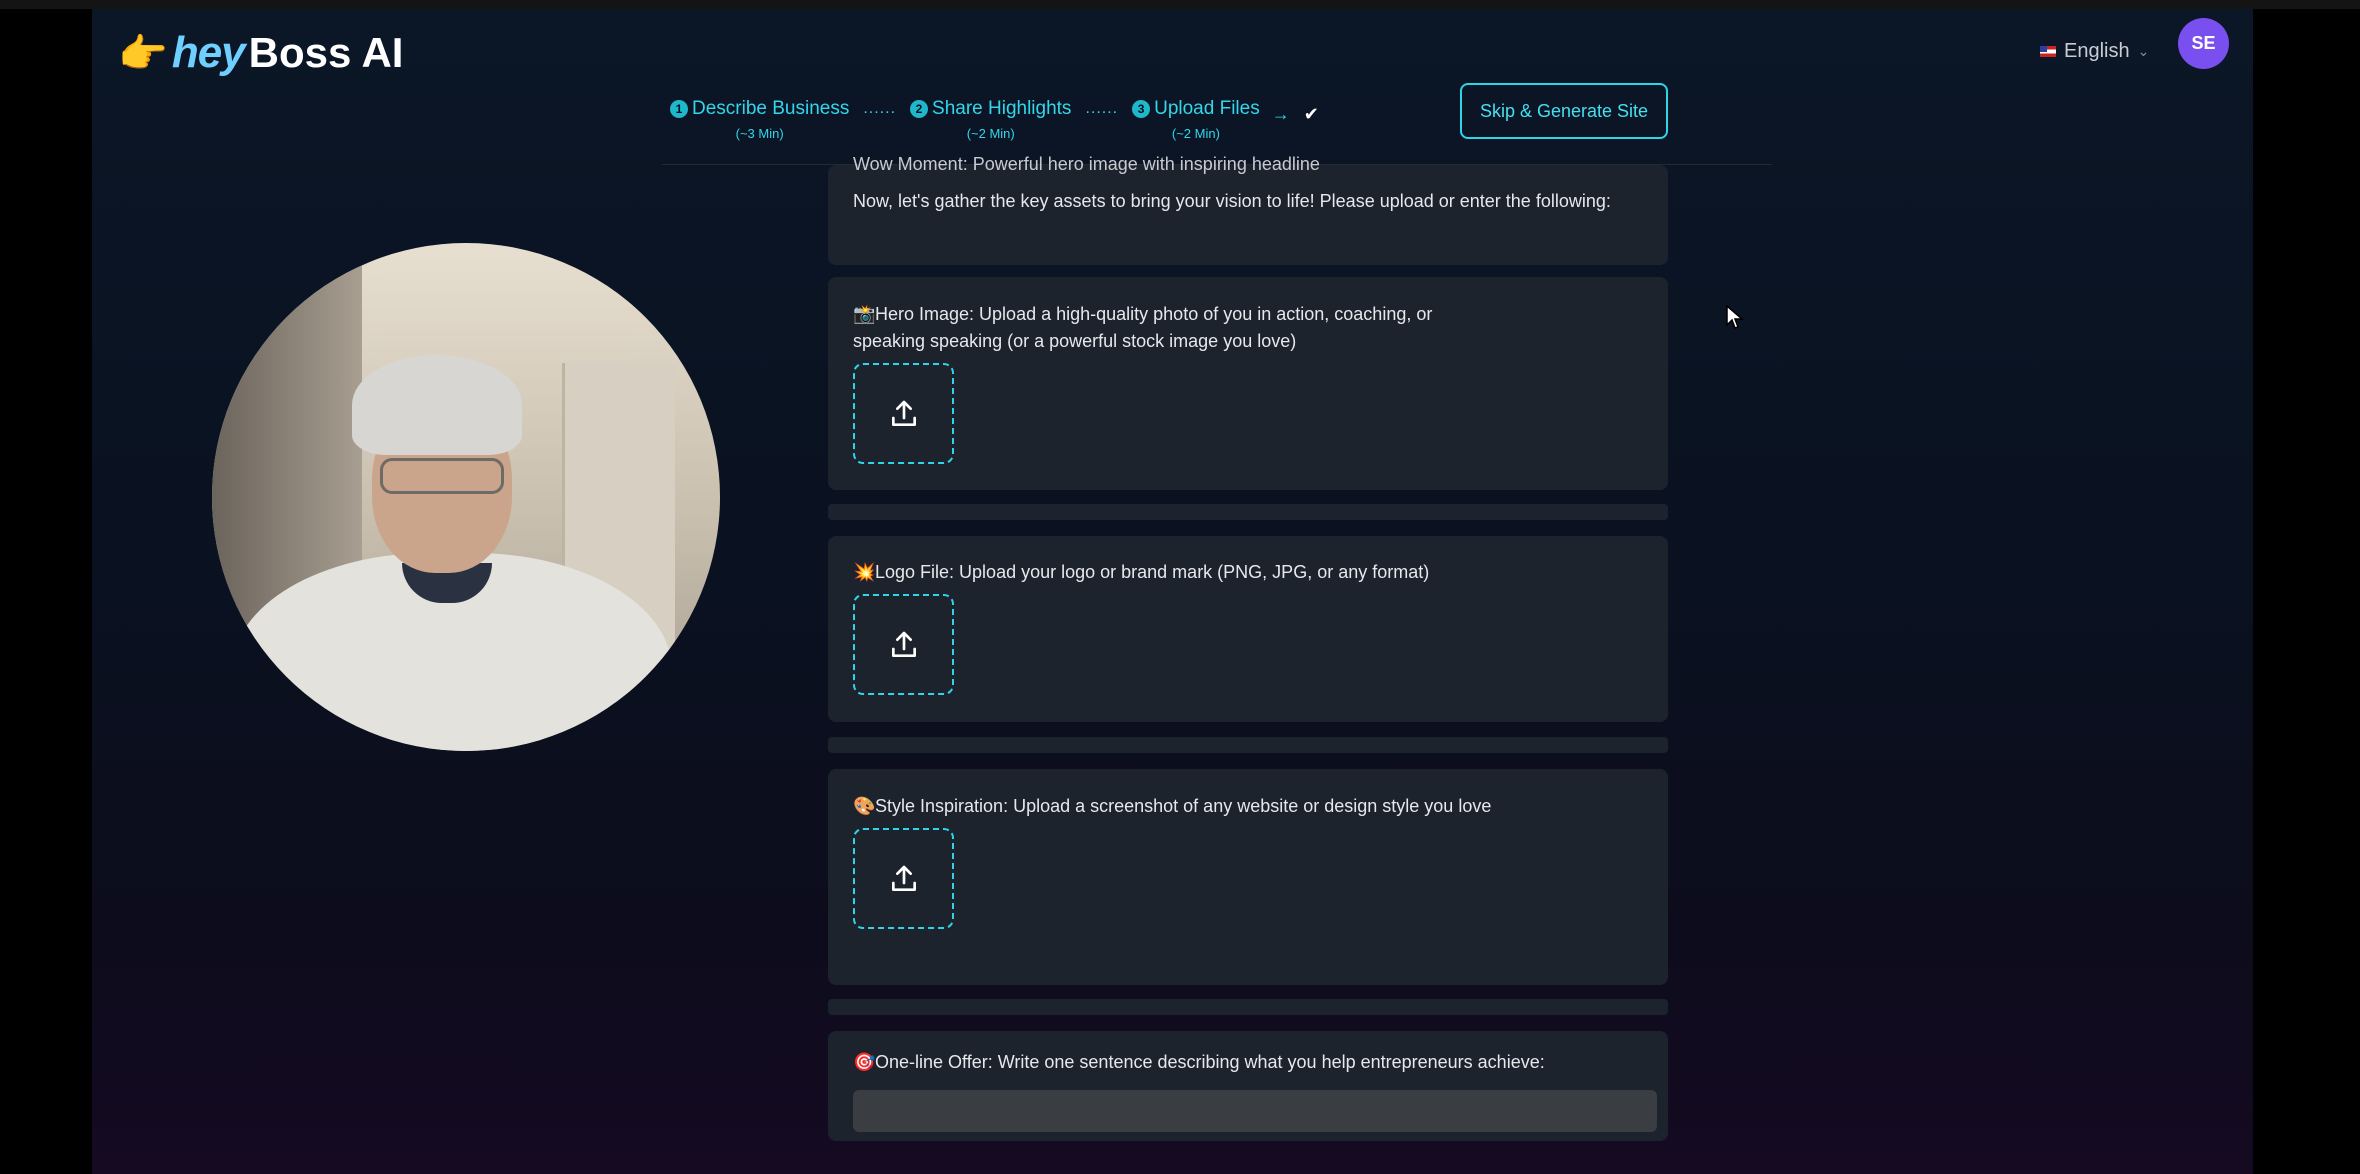  What do you see at coordinates (143, 53) in the screenshot?
I see `pointing-hand-icon: 👉` at bounding box center [143, 53].